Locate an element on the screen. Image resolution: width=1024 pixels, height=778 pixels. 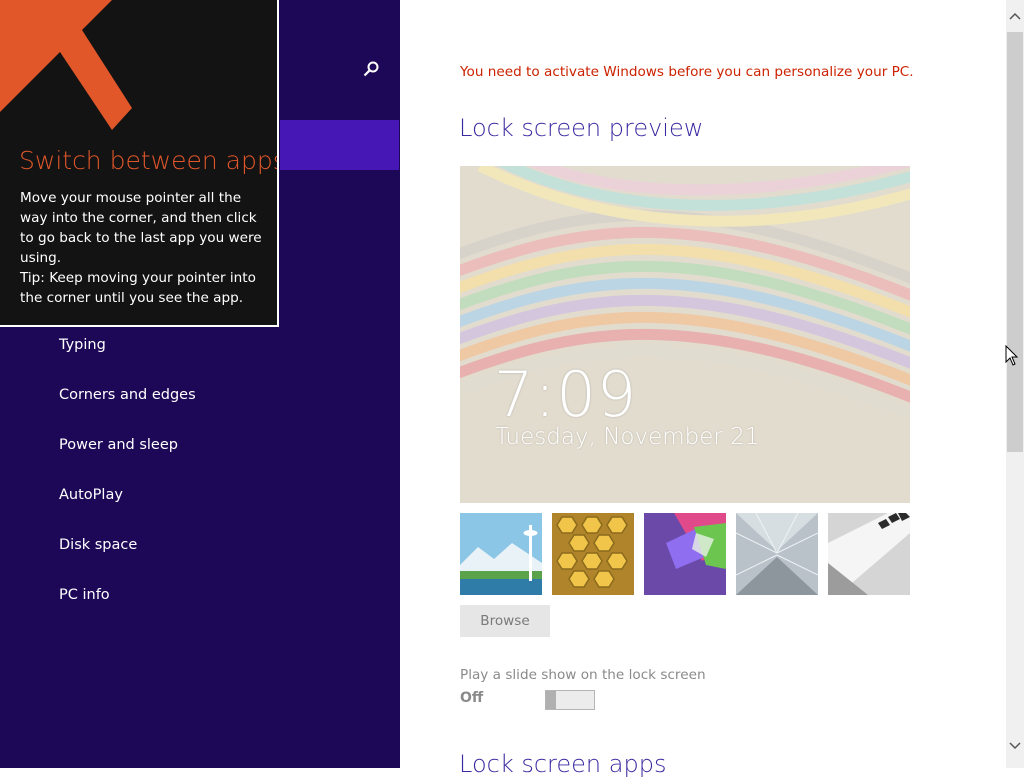
chevron-up-icon is located at coordinates (1015, 17).